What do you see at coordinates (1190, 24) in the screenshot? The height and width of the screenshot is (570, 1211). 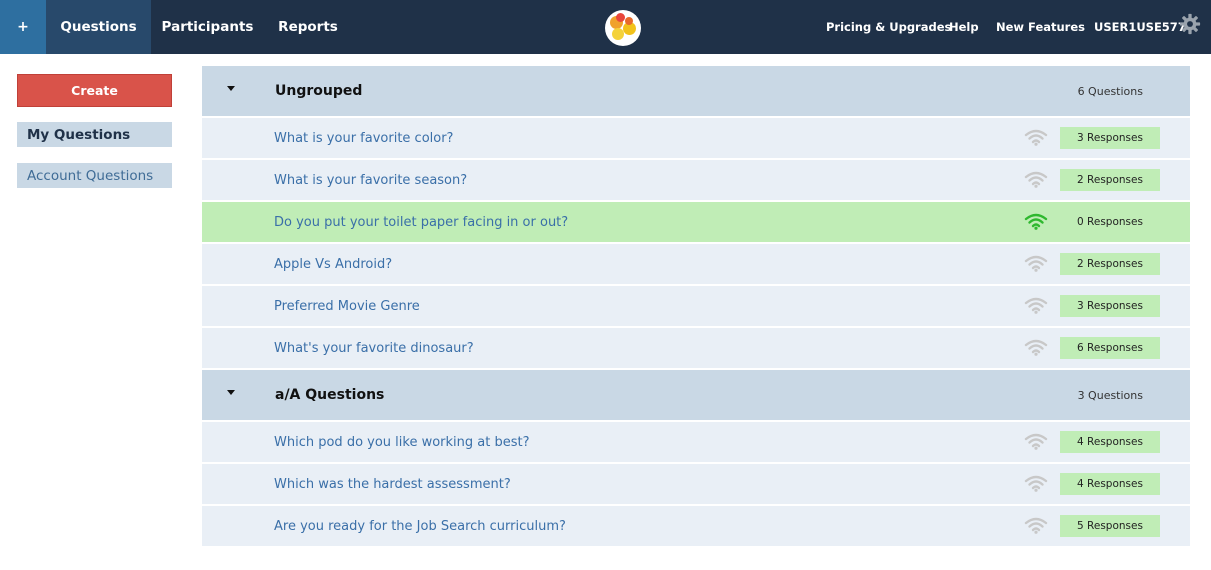 I see `gear-icon` at bounding box center [1190, 24].